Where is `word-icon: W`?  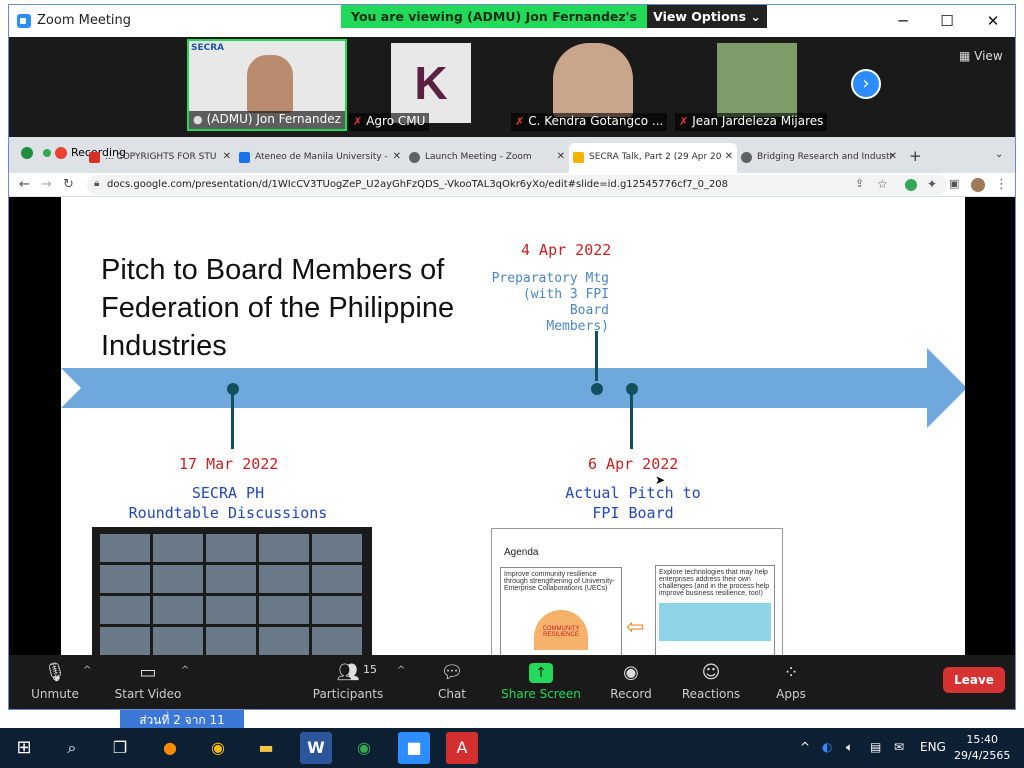
word-icon: W is located at coordinates (316, 748).